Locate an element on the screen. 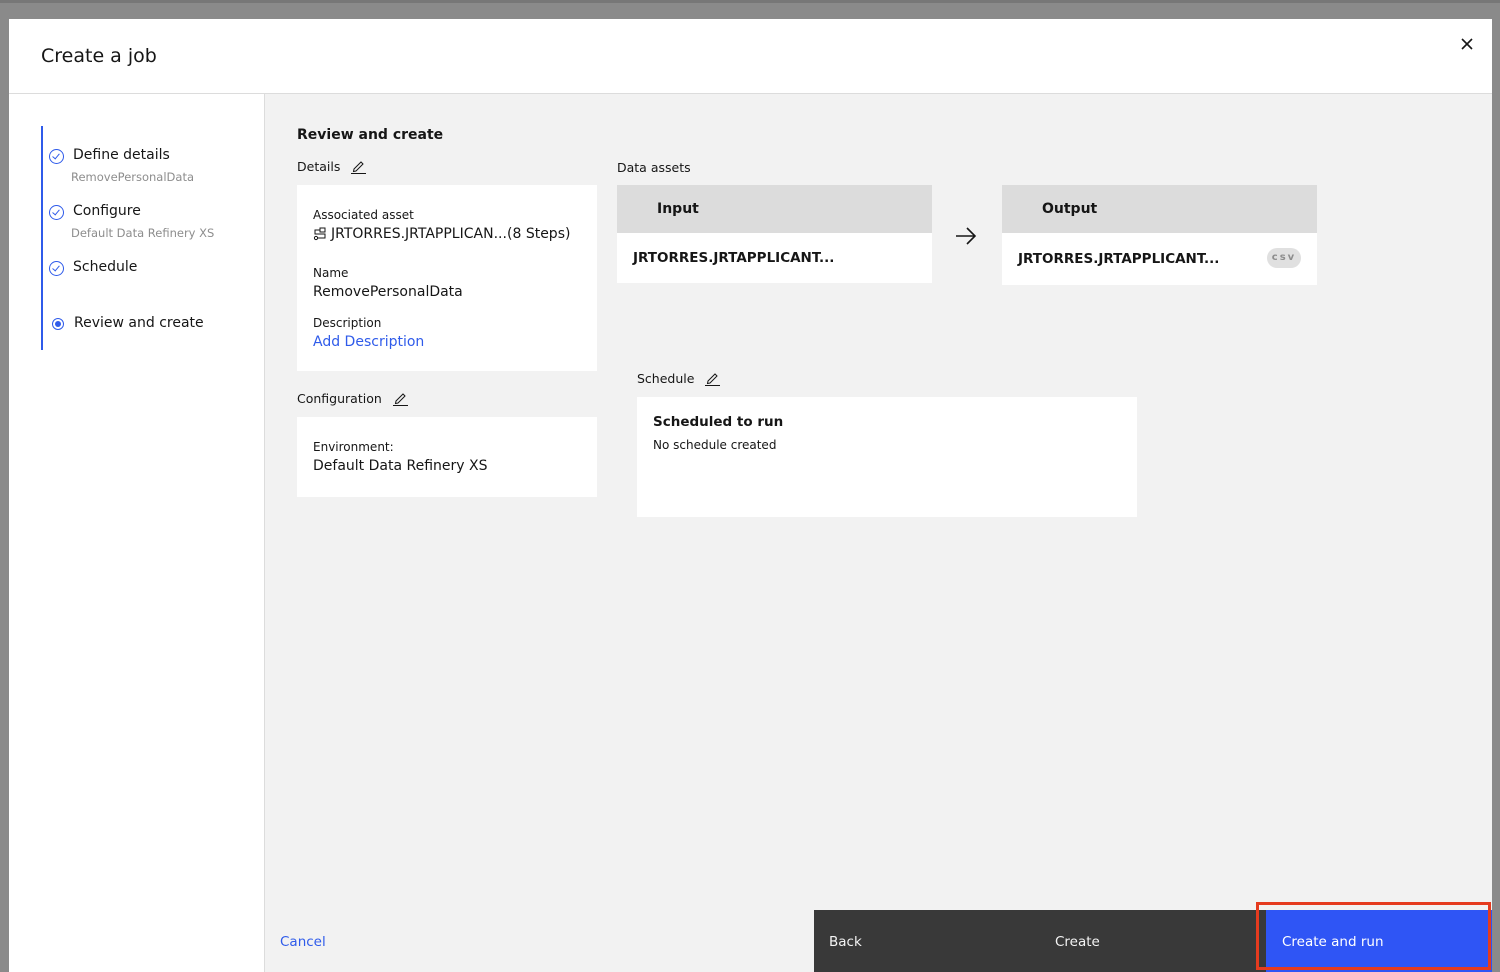 This screenshot has width=1500, height=972. section-title: Review and create is located at coordinates (370, 135).